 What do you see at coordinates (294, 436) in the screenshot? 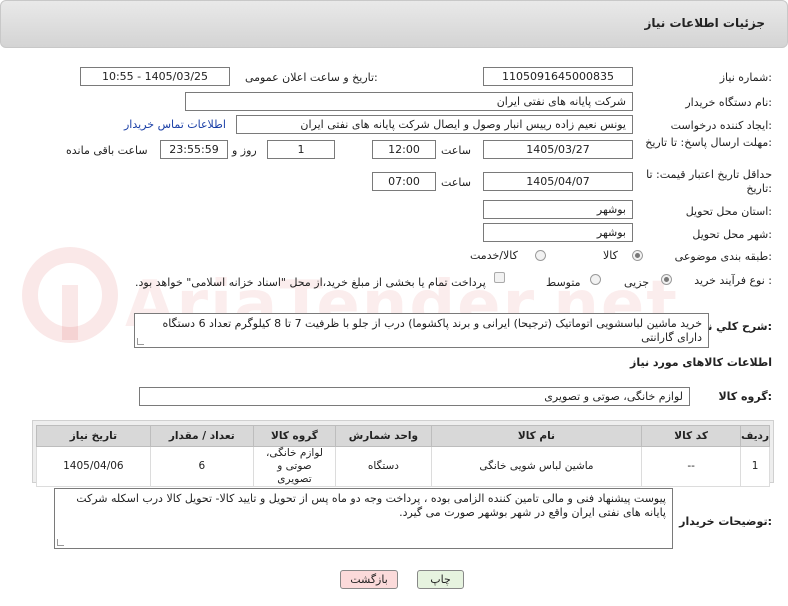
I see `col-header-group: گروه کالا` at bounding box center [294, 436].